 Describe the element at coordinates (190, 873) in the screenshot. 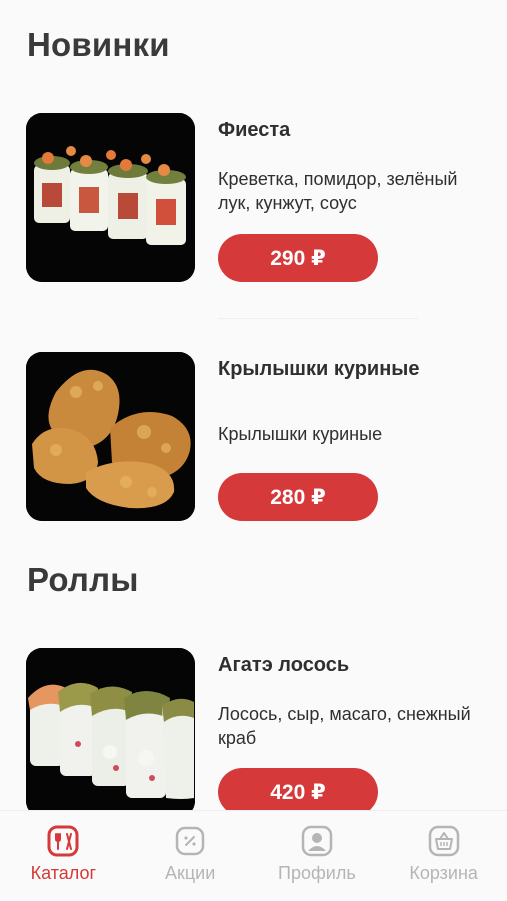

I see `tab-label: Акции` at that location.